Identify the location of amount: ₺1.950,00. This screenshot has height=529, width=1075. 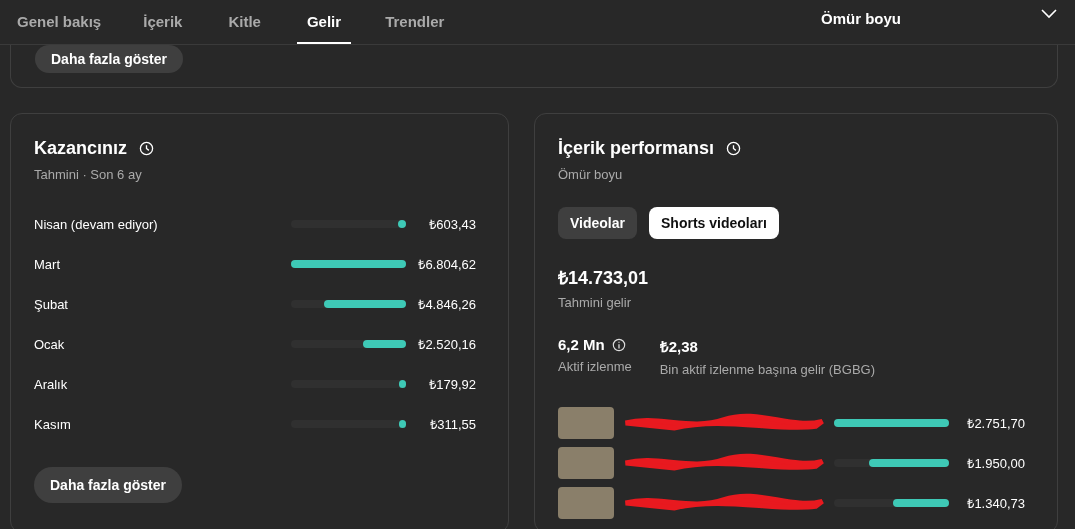
(995, 463).